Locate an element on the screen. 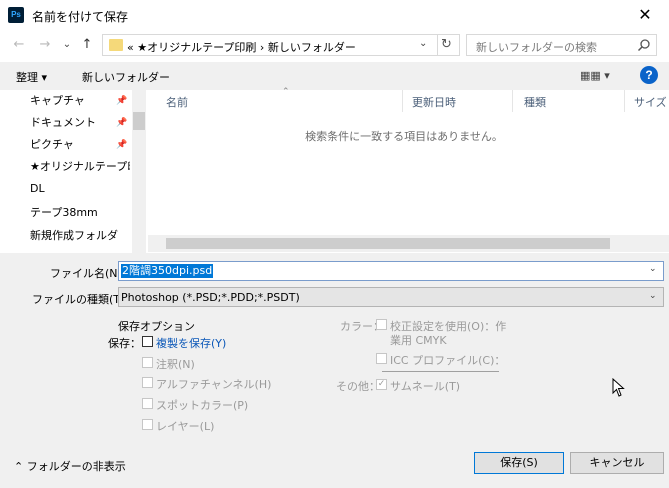 This screenshot has width=669, height=488. sidebar-item-dl: DL is located at coordinates (80, 189).